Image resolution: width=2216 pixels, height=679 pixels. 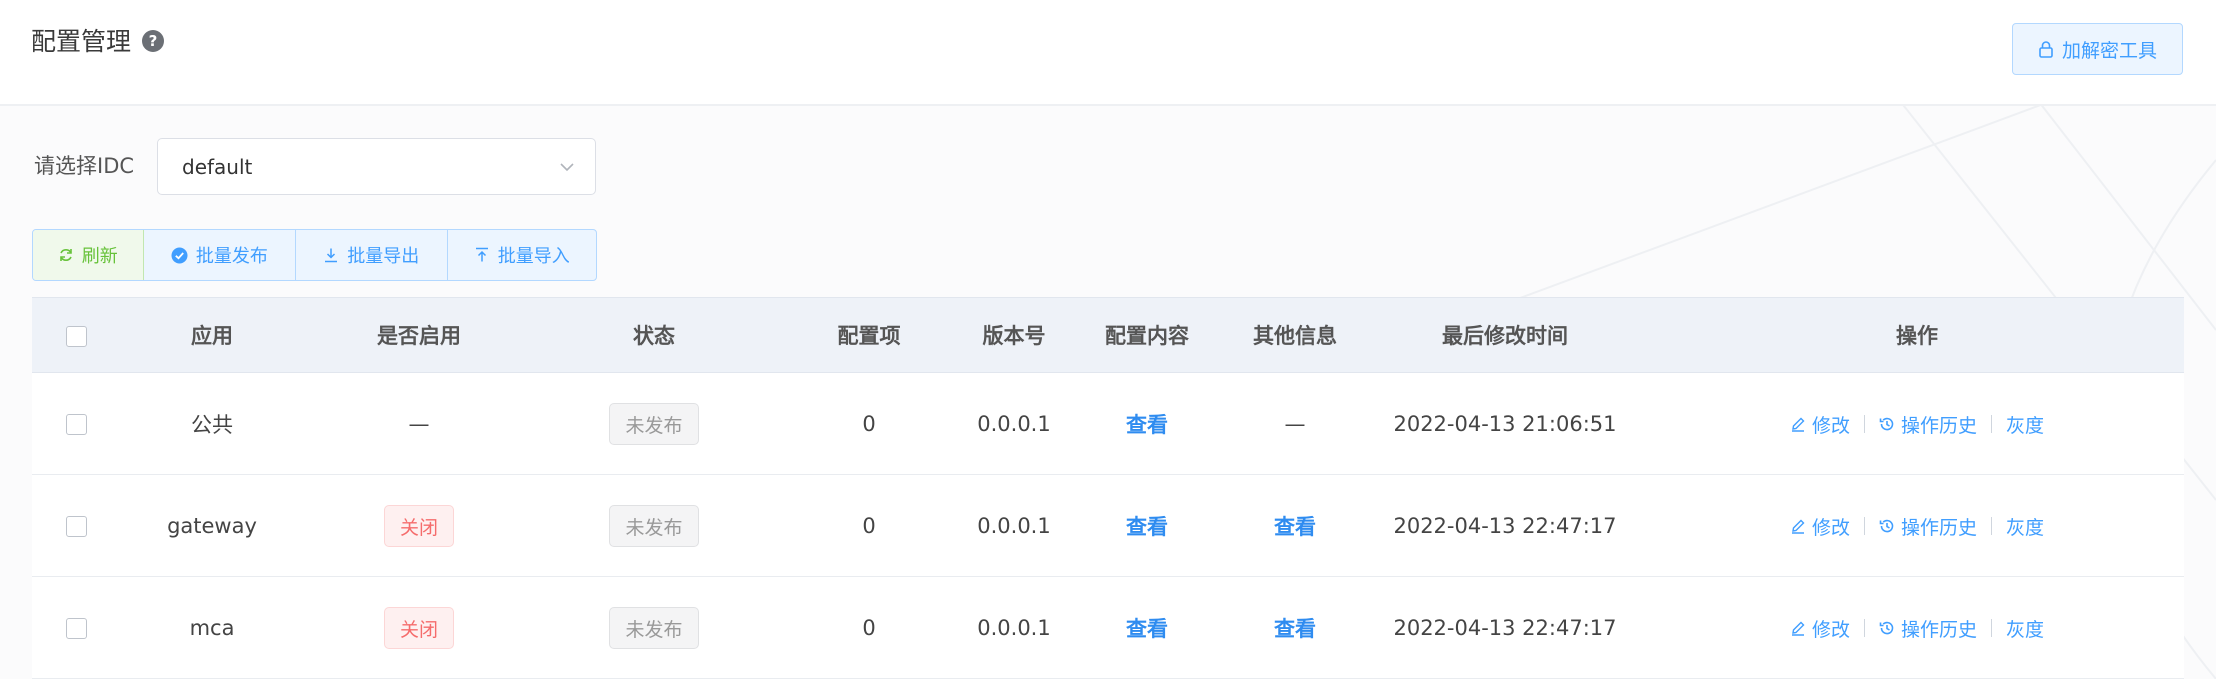 What do you see at coordinates (153, 41) in the screenshot?
I see `help-icon: ?` at bounding box center [153, 41].